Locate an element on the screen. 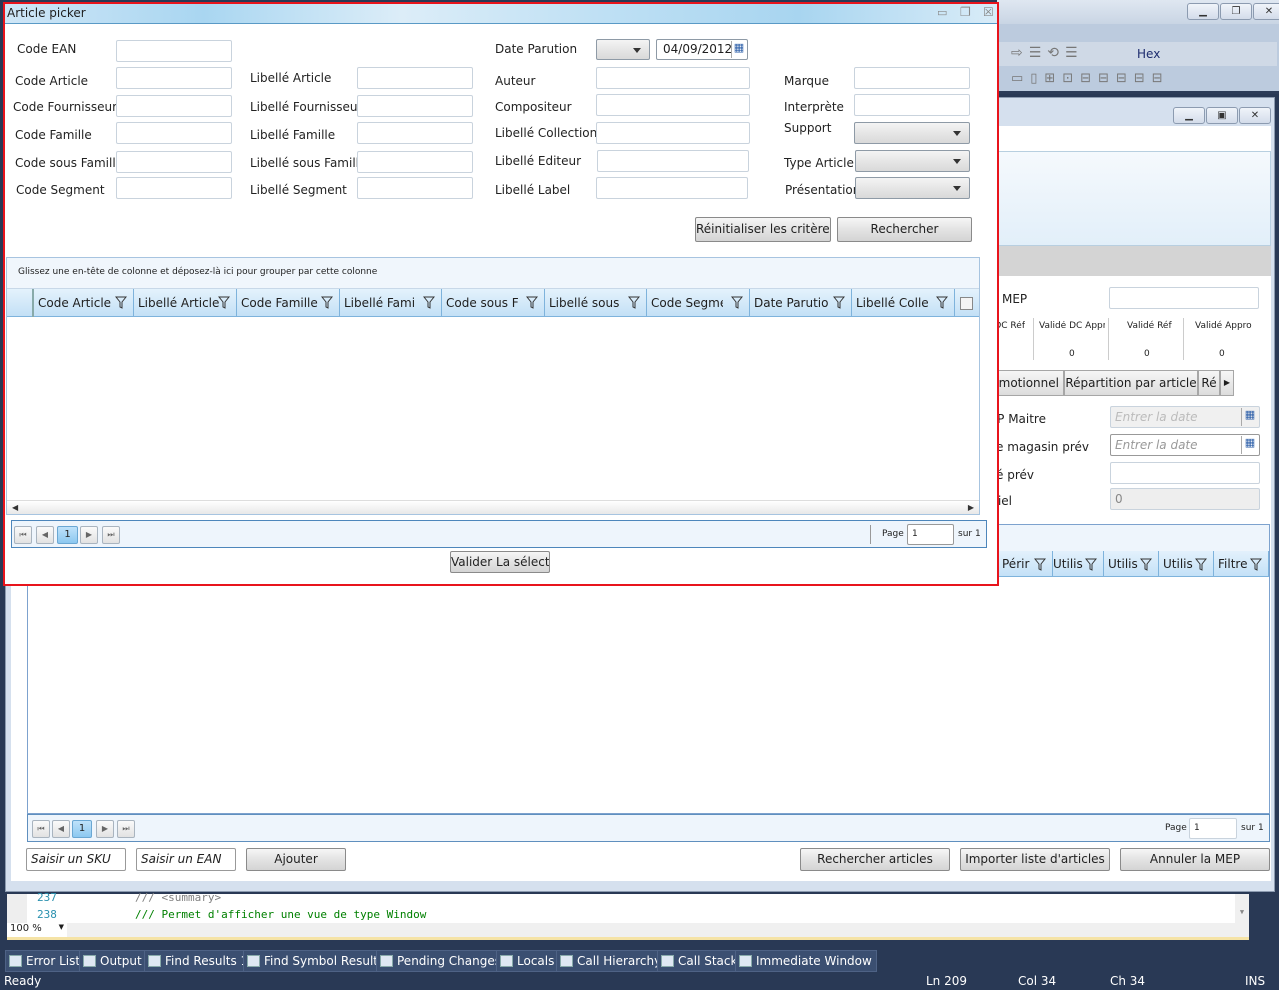 This screenshot has height=990, width=1279. grid-hscrollbar: ◀ ▶ is located at coordinates (493, 507).